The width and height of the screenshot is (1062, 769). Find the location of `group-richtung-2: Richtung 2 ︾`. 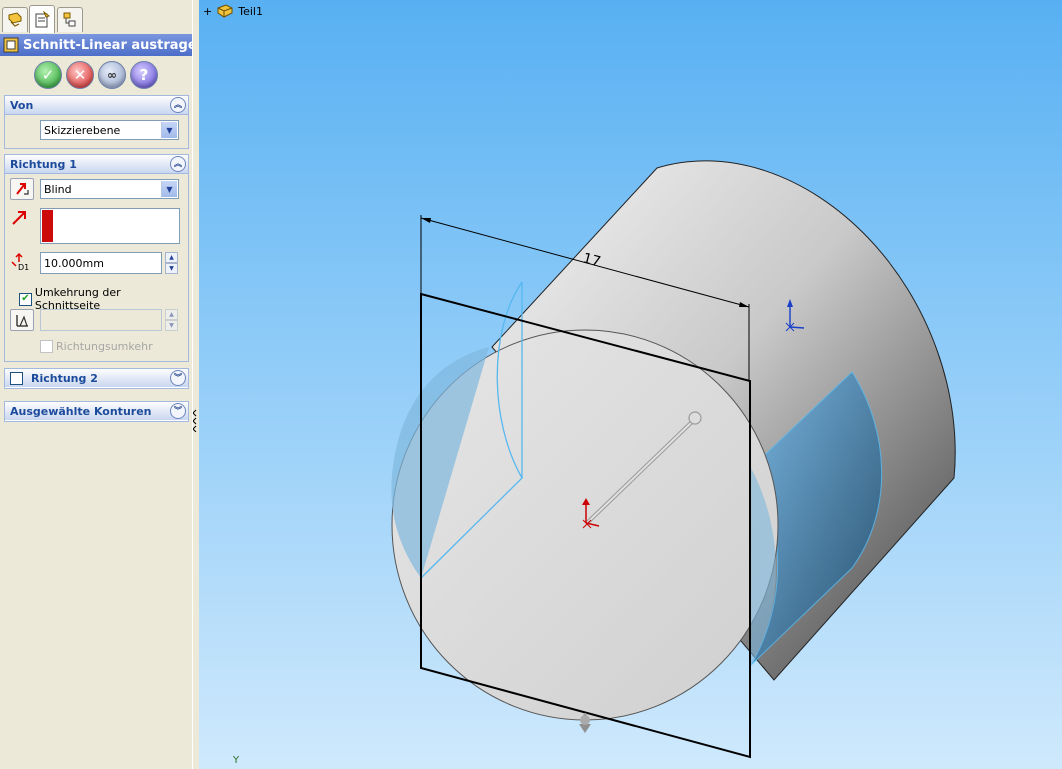

group-richtung-2: Richtung 2 ︾ is located at coordinates (96, 378).